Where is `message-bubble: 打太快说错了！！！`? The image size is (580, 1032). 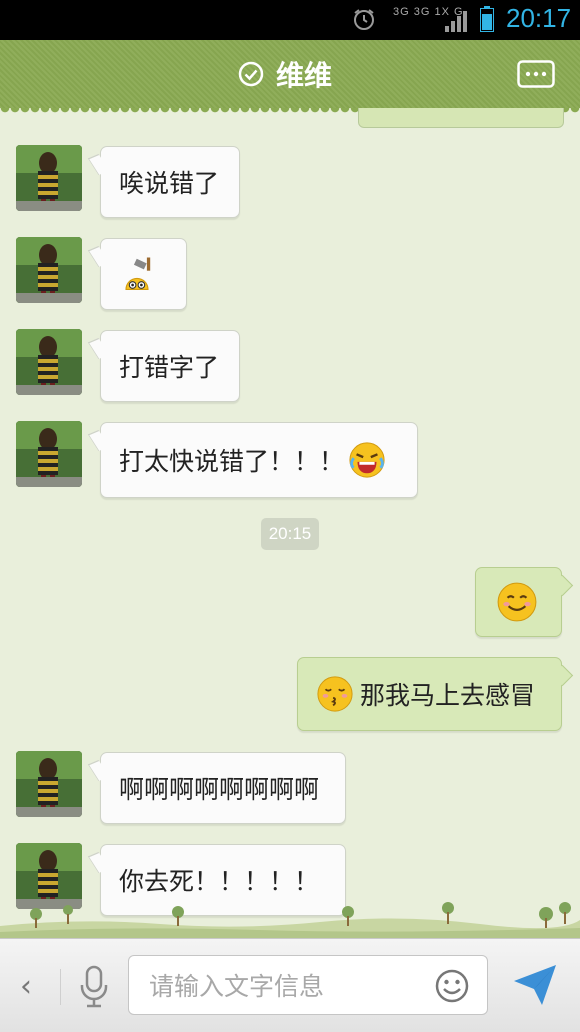 message-bubble: 打太快说错了！！！ is located at coordinates (259, 460).